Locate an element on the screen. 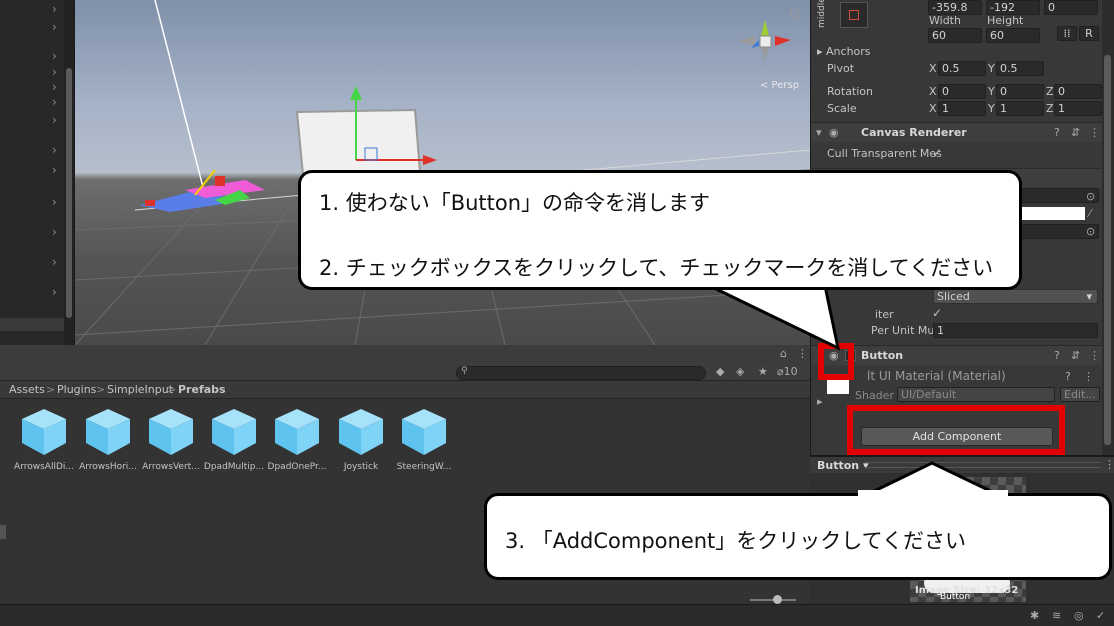  canvas-renderer-title: Canvas Renderer is located at coordinates (914, 132).